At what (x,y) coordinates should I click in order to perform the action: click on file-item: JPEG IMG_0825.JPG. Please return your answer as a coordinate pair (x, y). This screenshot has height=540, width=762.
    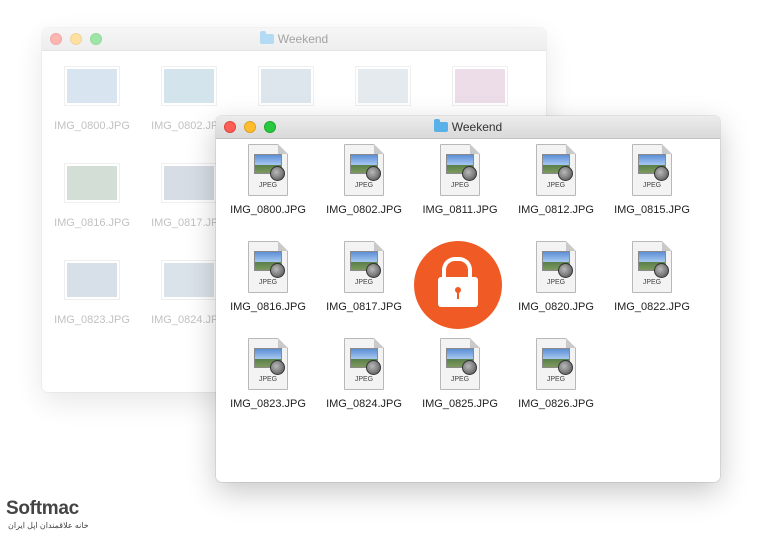
    Looking at the image, I should click on (460, 374).